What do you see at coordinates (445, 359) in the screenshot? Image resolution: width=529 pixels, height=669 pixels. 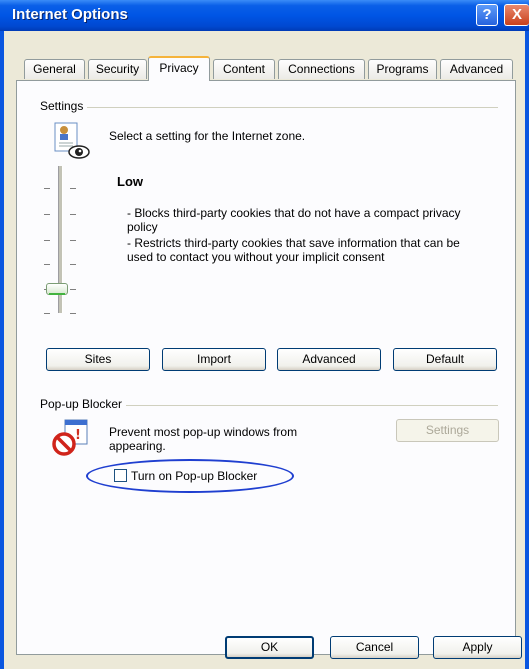 I see `default-button: Default` at bounding box center [445, 359].